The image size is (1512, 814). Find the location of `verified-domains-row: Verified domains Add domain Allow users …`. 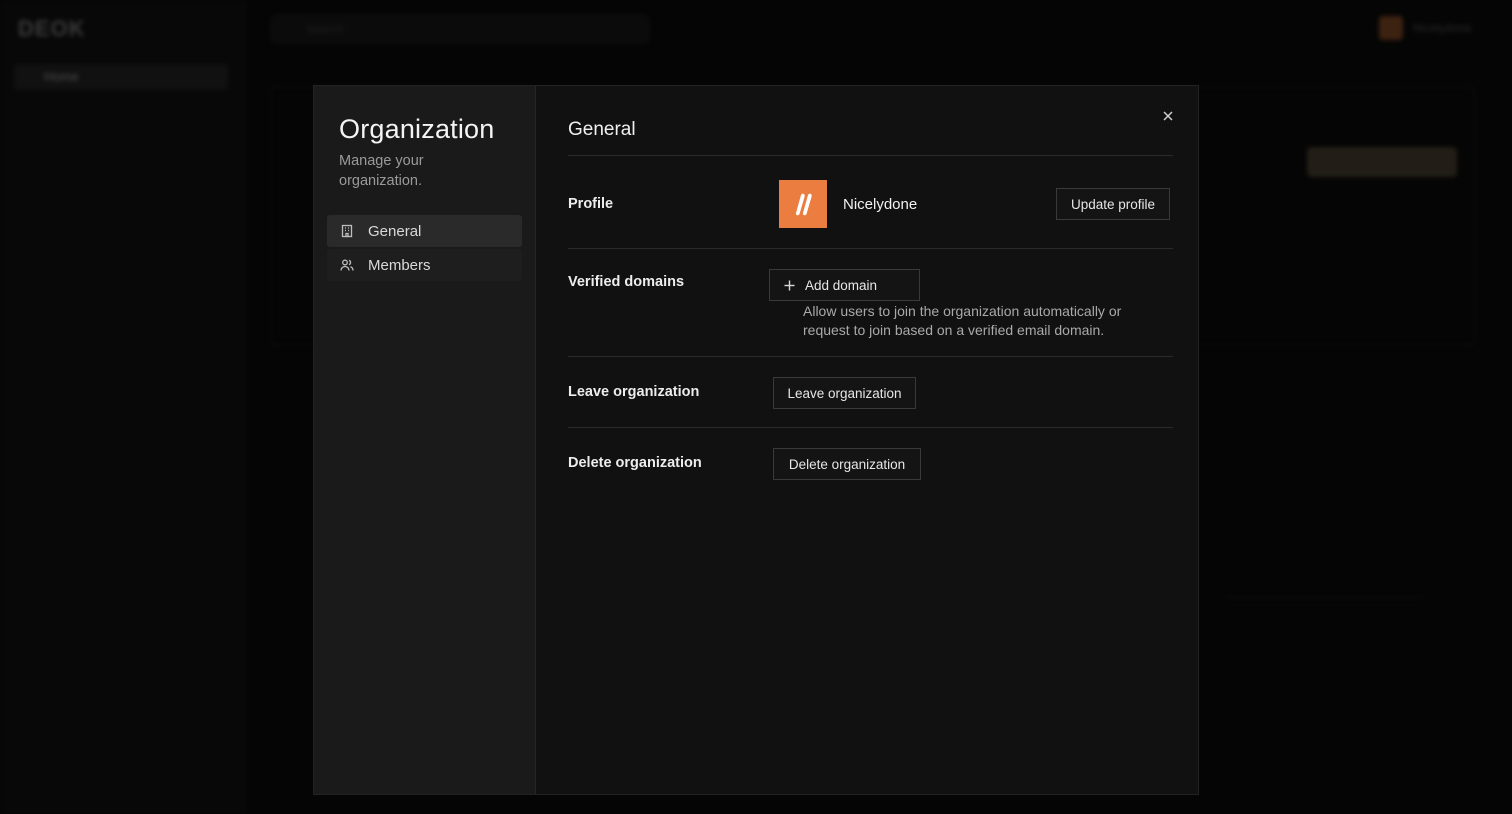

verified-domains-row: Verified domains Add domain Allow users … is located at coordinates (870, 303).